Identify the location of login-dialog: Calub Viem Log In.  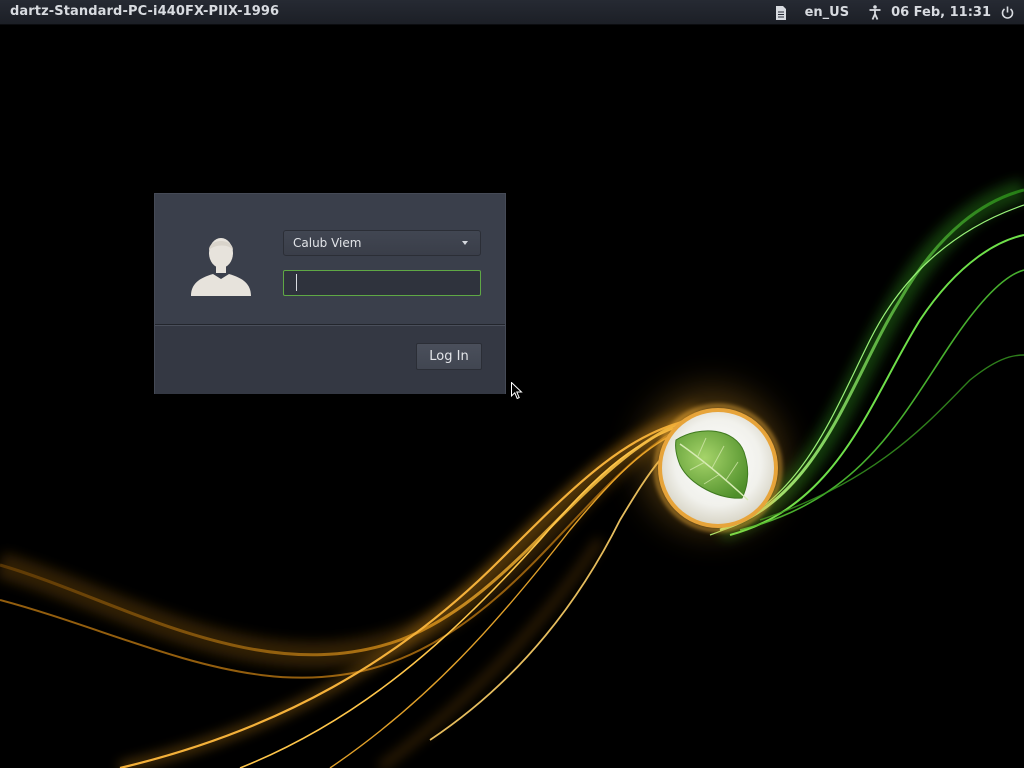
(330, 293).